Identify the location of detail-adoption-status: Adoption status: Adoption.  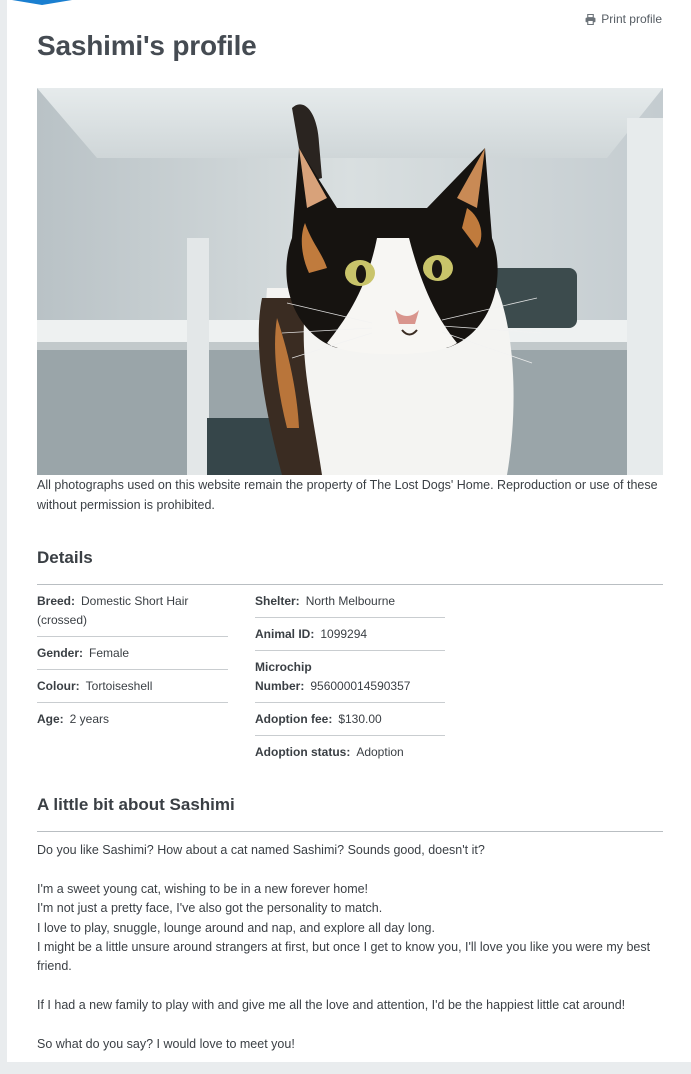
(350, 752).